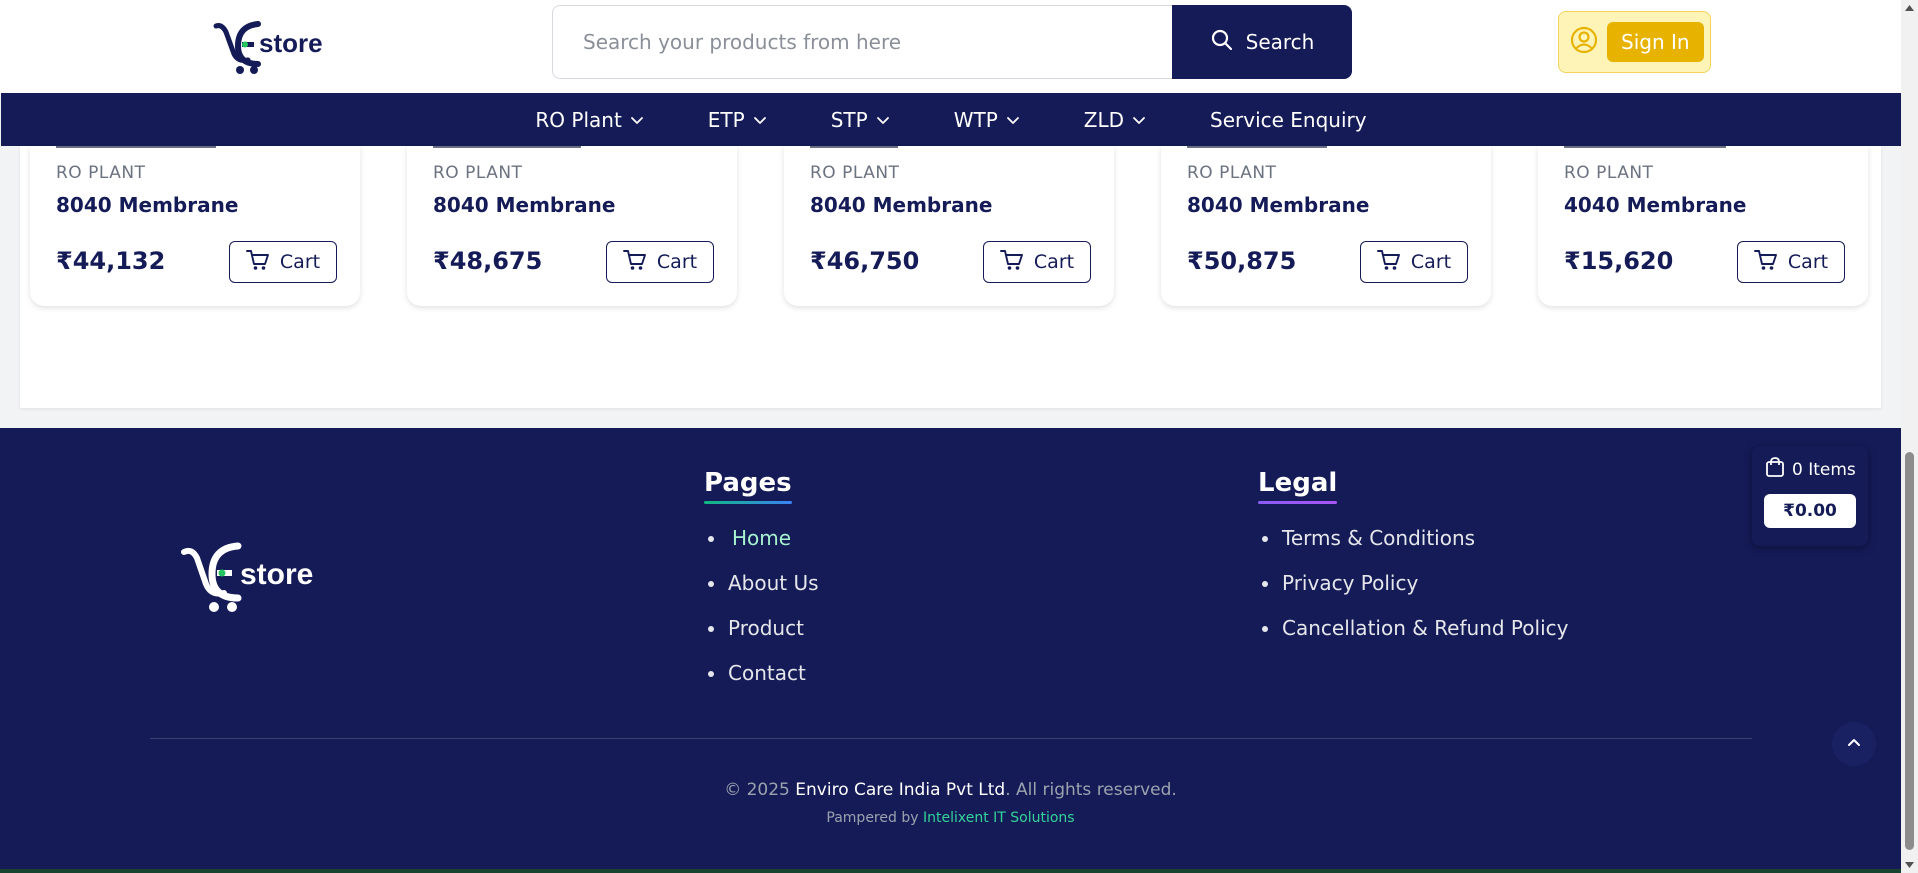  Describe the element at coordinates (872, 818) in the screenshot. I see `powered-prefix: Pampered by` at that location.